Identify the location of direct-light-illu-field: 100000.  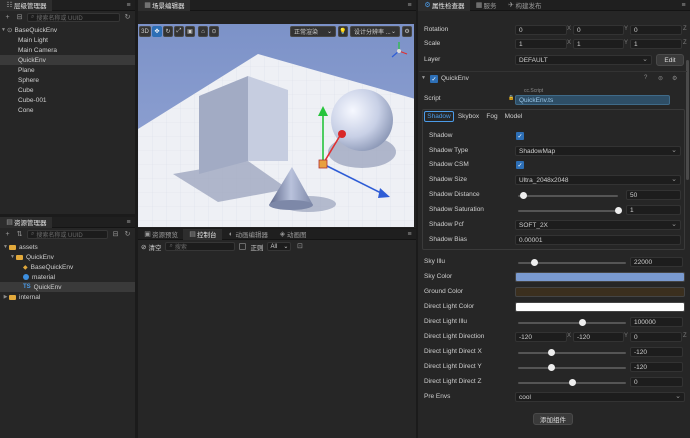
(656, 322).